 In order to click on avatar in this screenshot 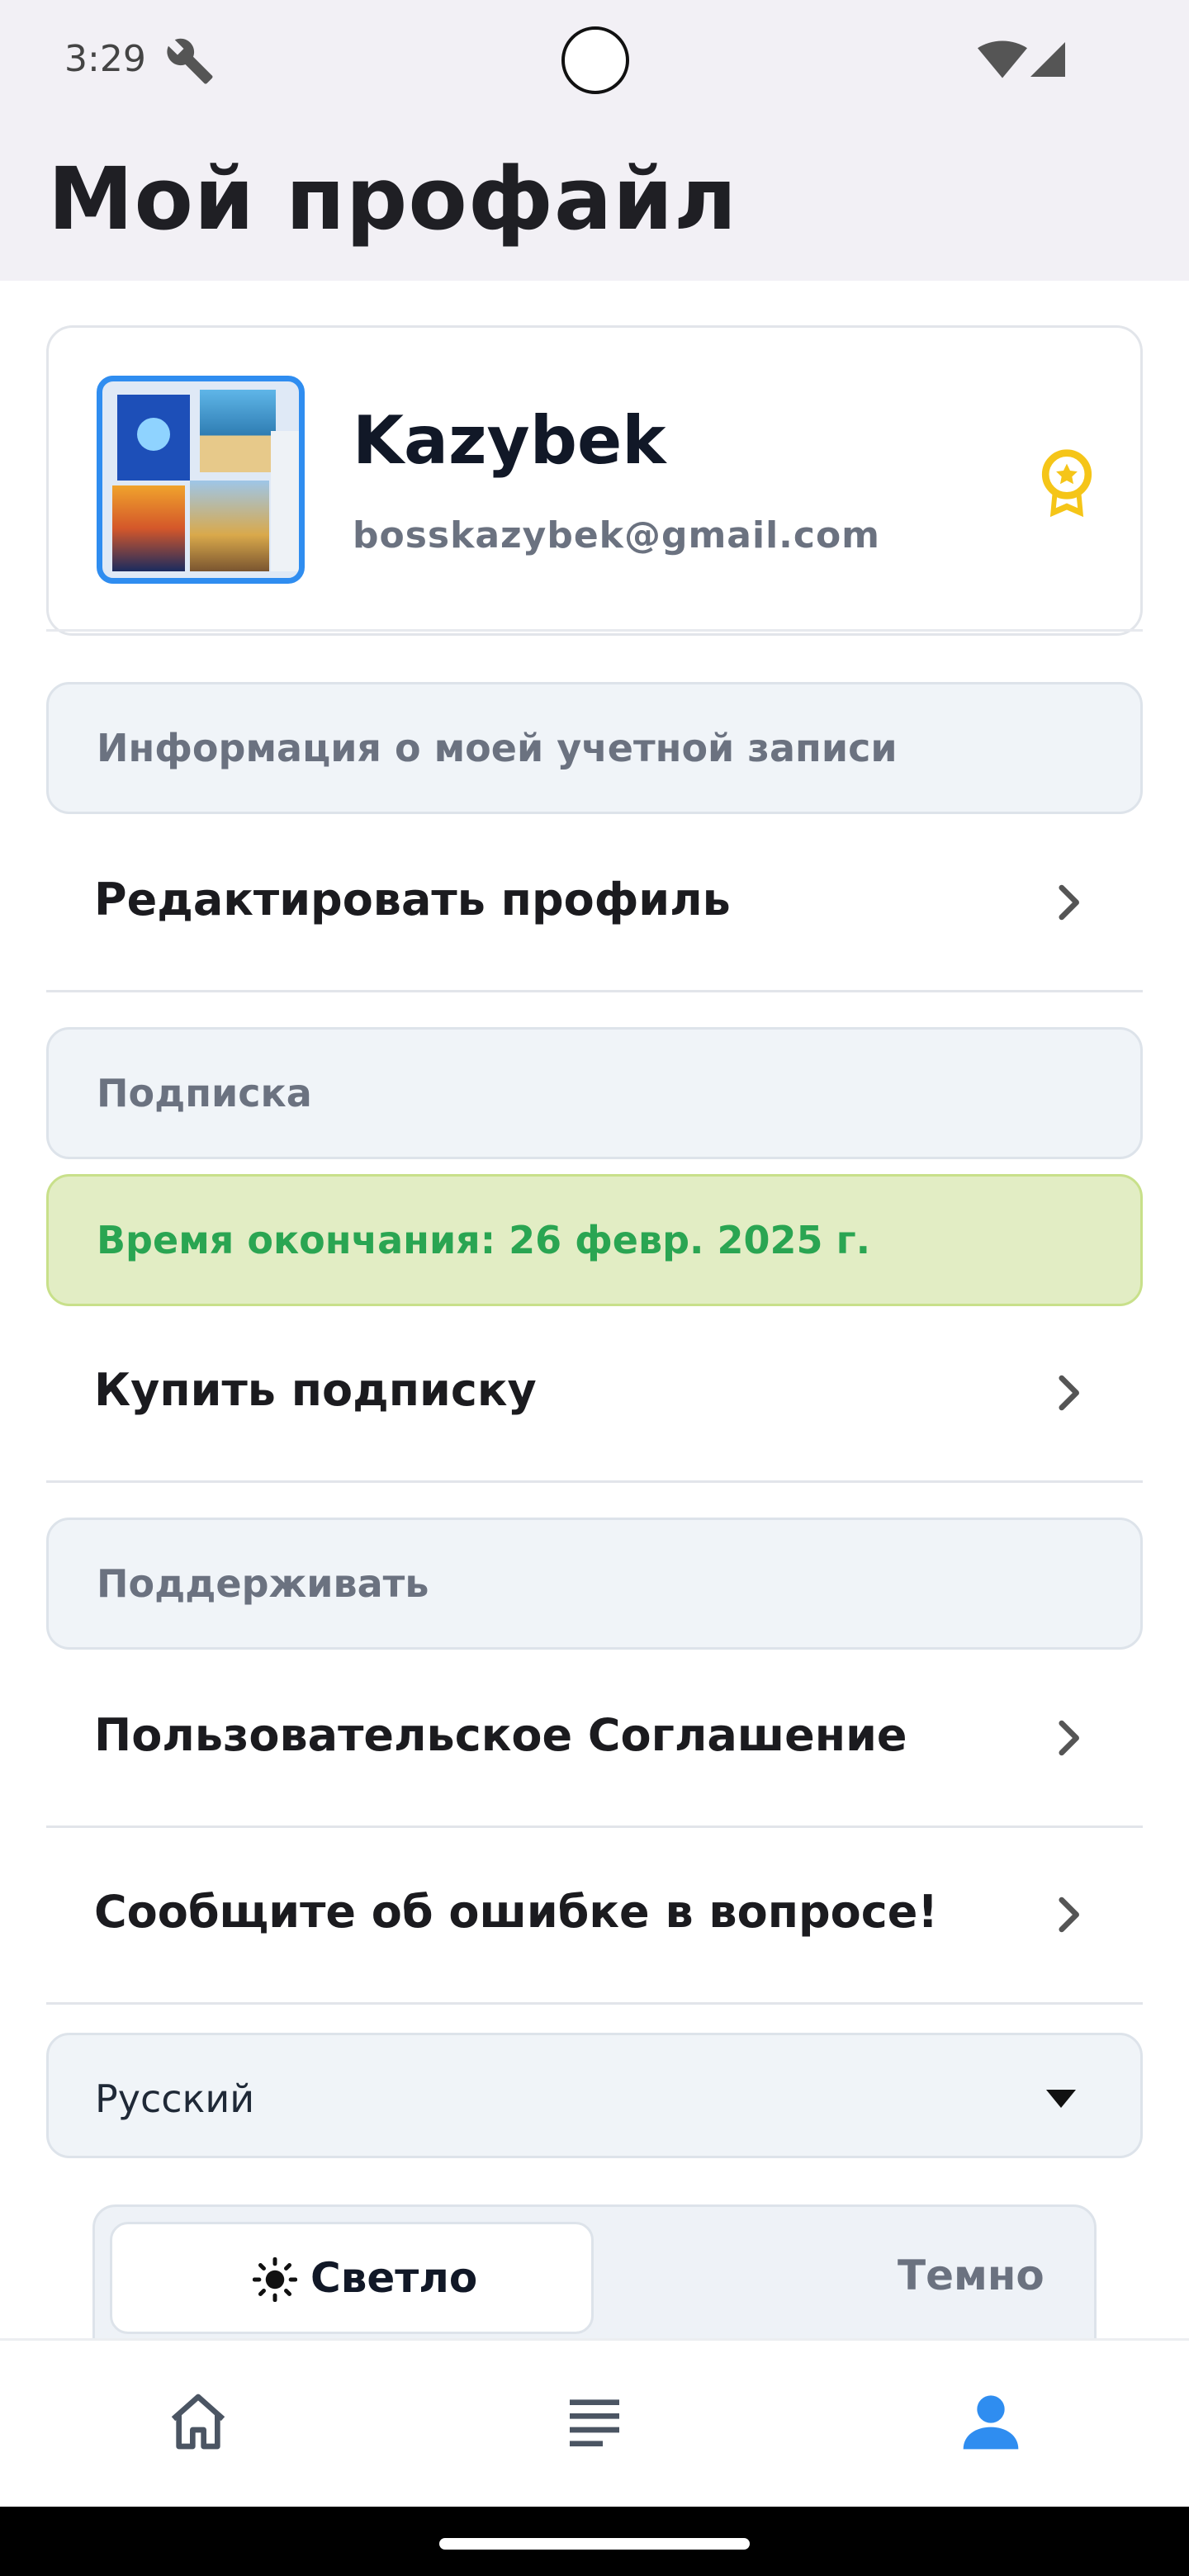, I will do `click(201, 480)`.